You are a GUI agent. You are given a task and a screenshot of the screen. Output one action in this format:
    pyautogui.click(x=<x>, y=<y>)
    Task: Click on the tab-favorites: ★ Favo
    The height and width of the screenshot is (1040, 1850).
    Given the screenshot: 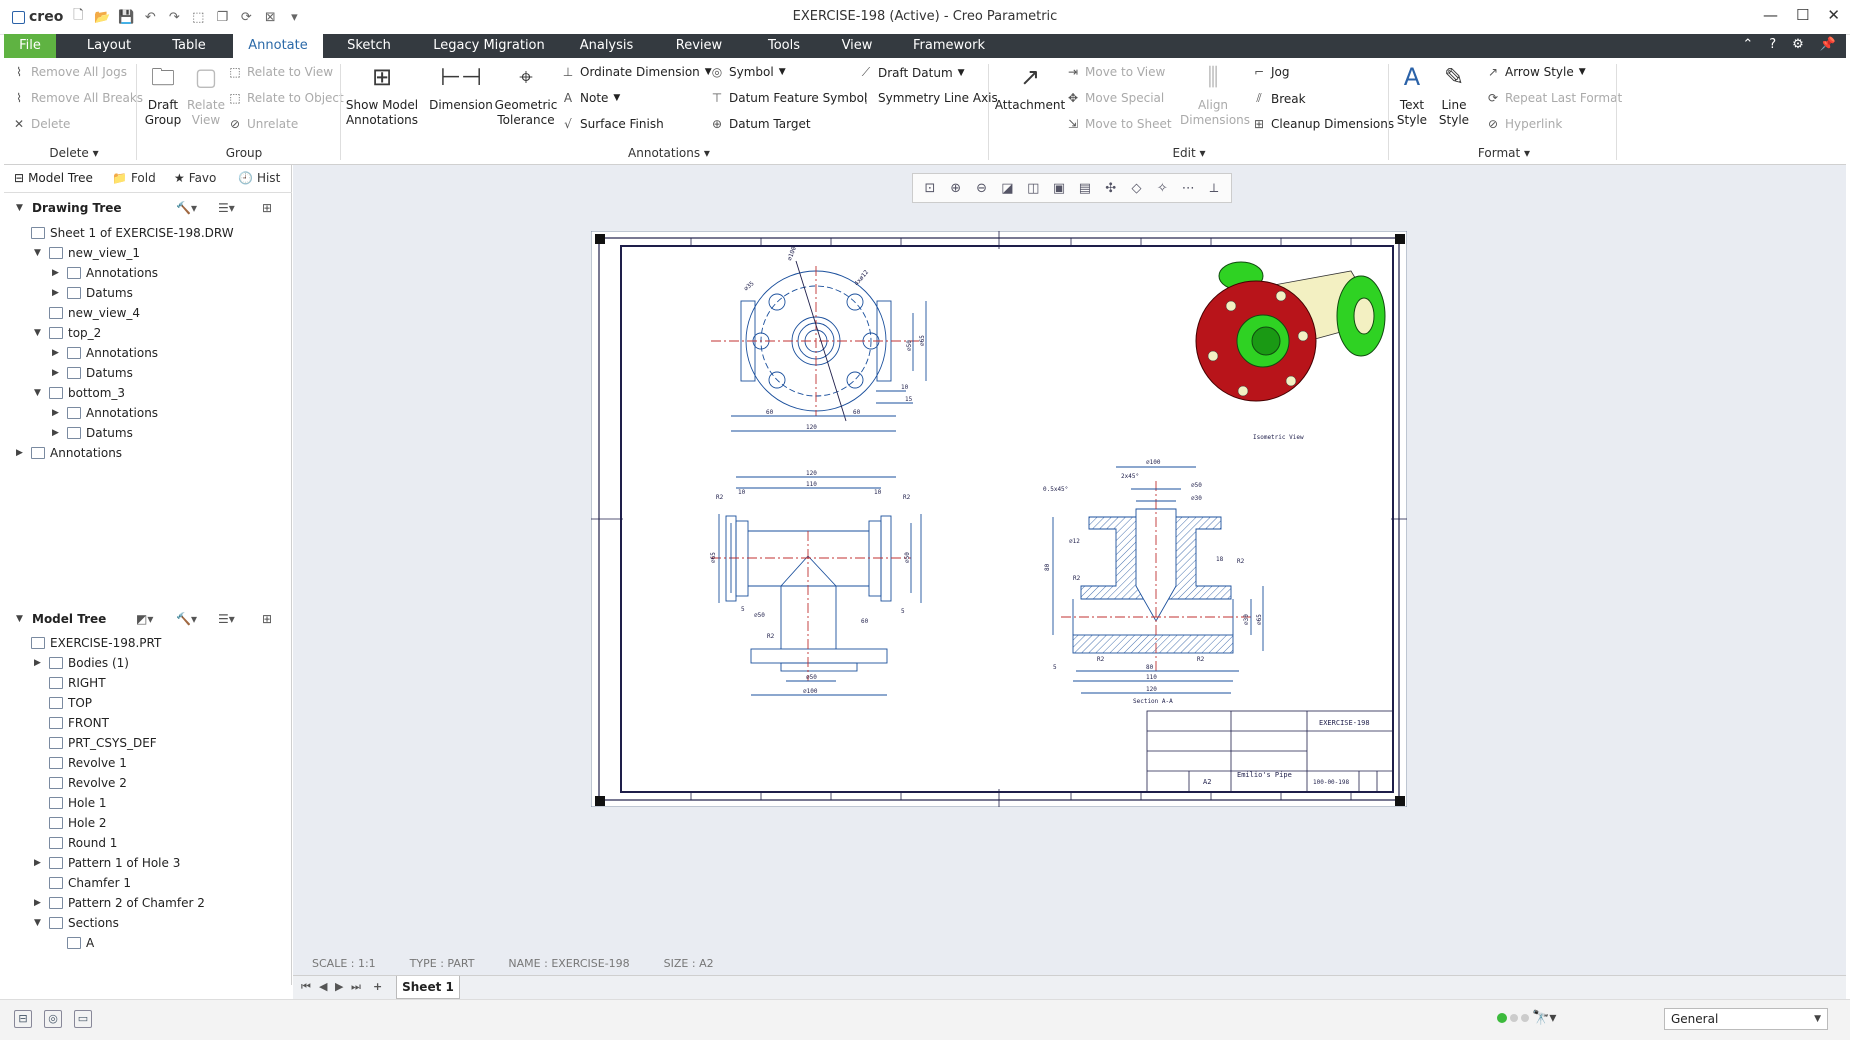 What is the action you would take?
    pyautogui.click(x=195, y=178)
    